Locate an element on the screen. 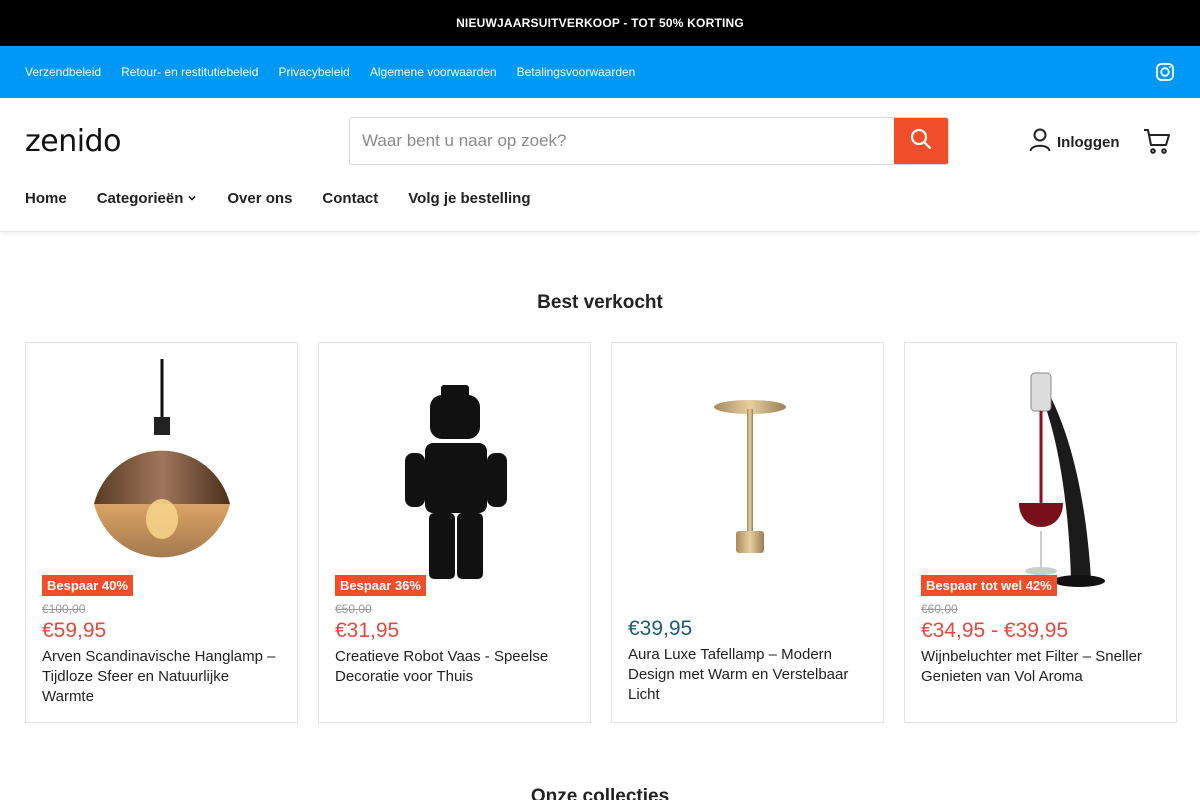  nav-categories: Categorieën is located at coordinates (147, 198).